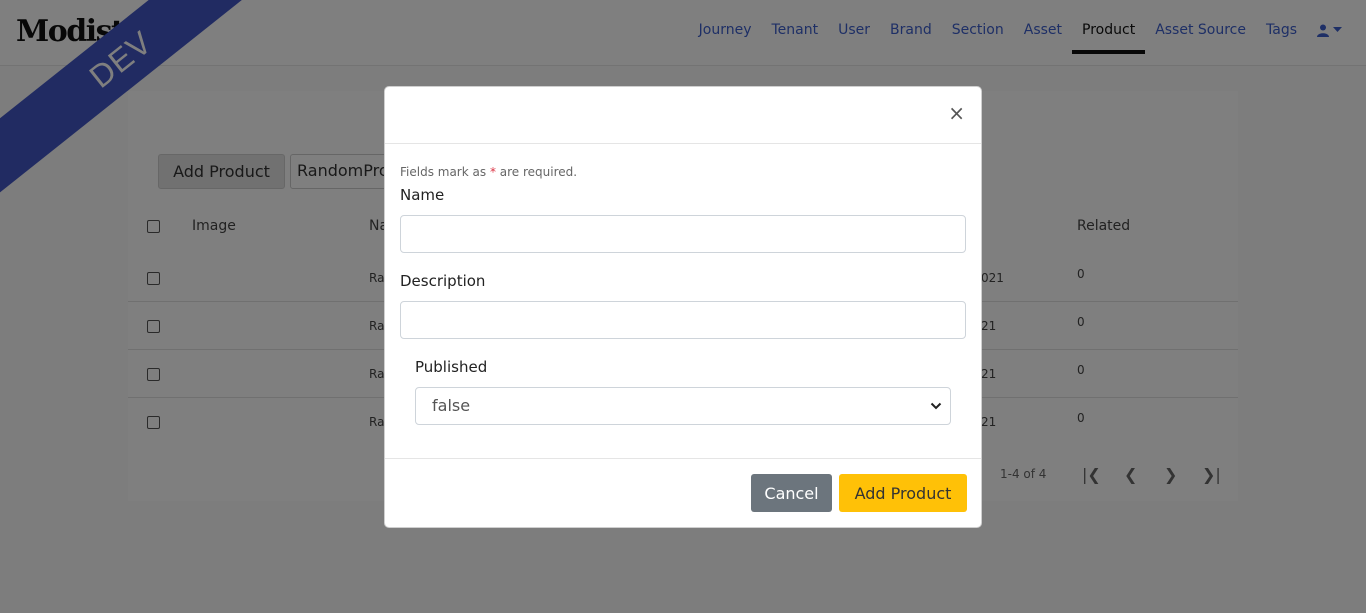 The image size is (1366, 613). I want to click on published-label: Published, so click(451, 367).